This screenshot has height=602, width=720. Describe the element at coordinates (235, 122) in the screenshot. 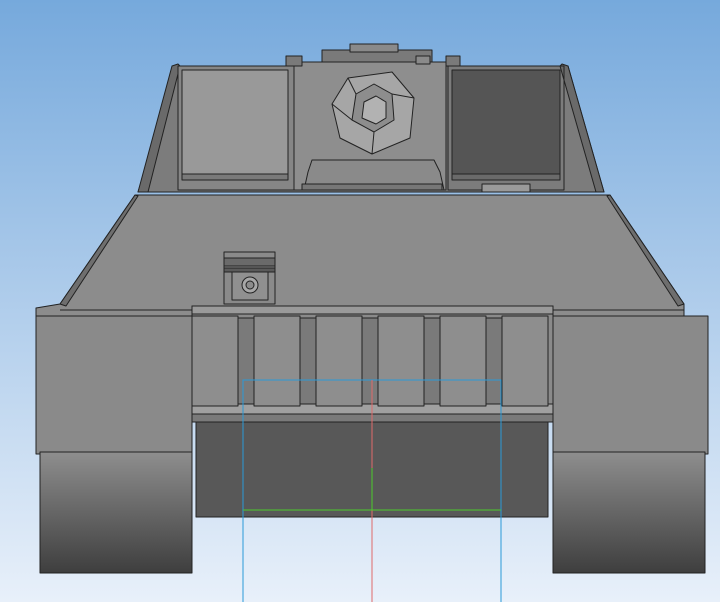

I see `left-hatch-panel` at that location.